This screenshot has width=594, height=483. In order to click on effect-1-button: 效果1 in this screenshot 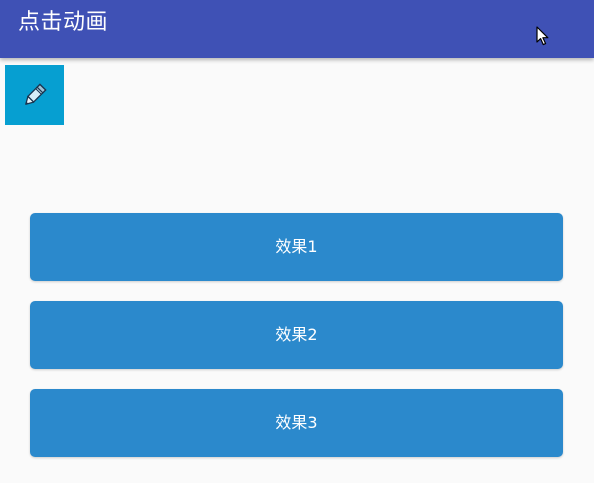, I will do `click(296, 247)`.